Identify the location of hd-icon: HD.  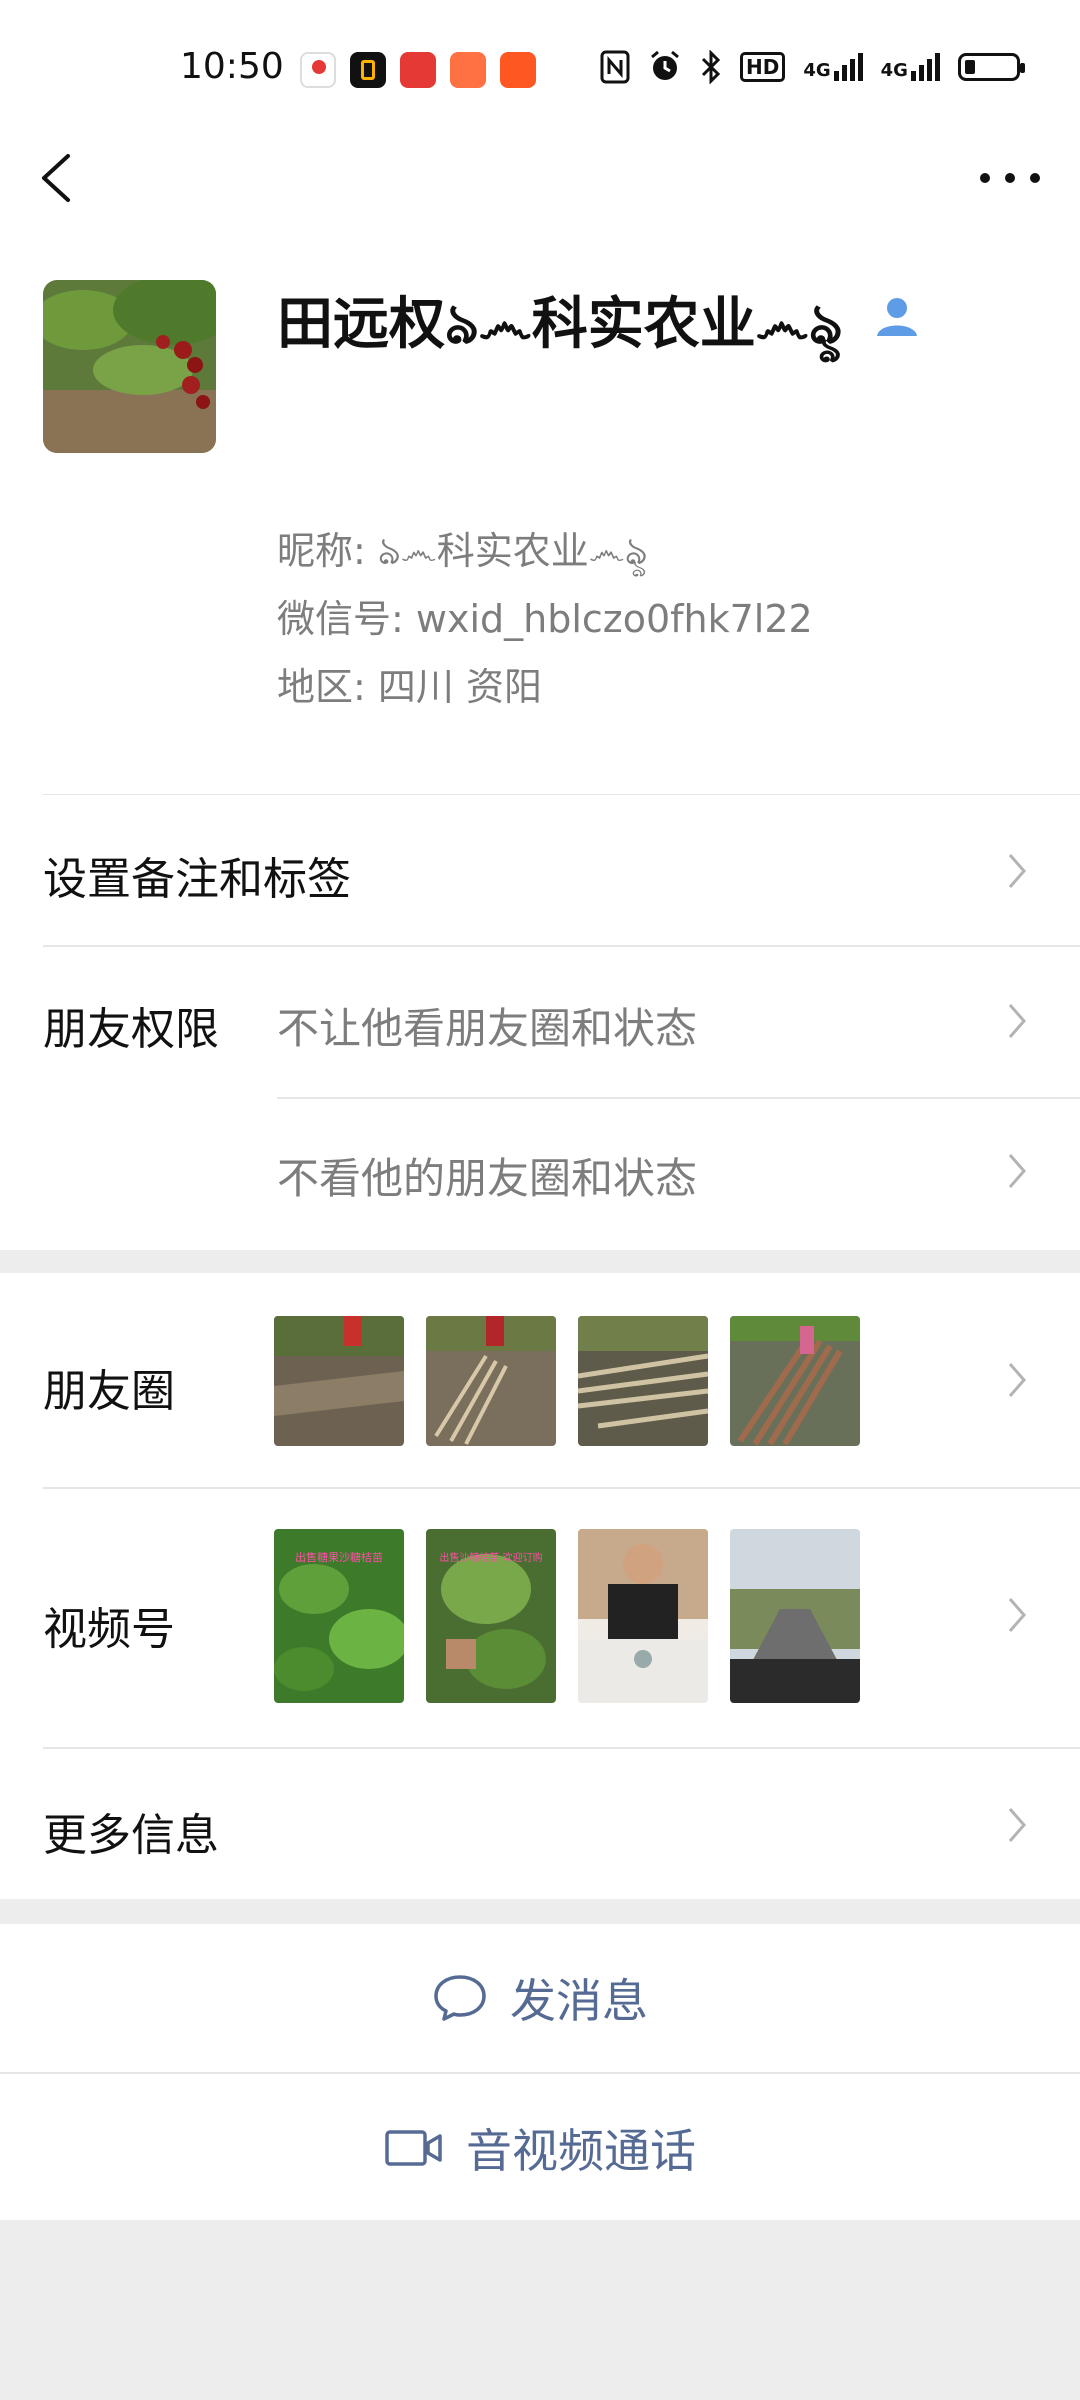
(763, 67).